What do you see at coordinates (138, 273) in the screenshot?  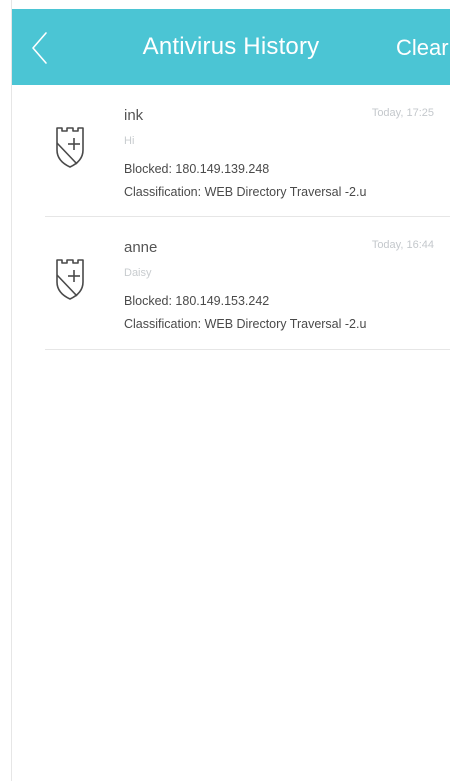 I see `record-subtitle: Daisy` at bounding box center [138, 273].